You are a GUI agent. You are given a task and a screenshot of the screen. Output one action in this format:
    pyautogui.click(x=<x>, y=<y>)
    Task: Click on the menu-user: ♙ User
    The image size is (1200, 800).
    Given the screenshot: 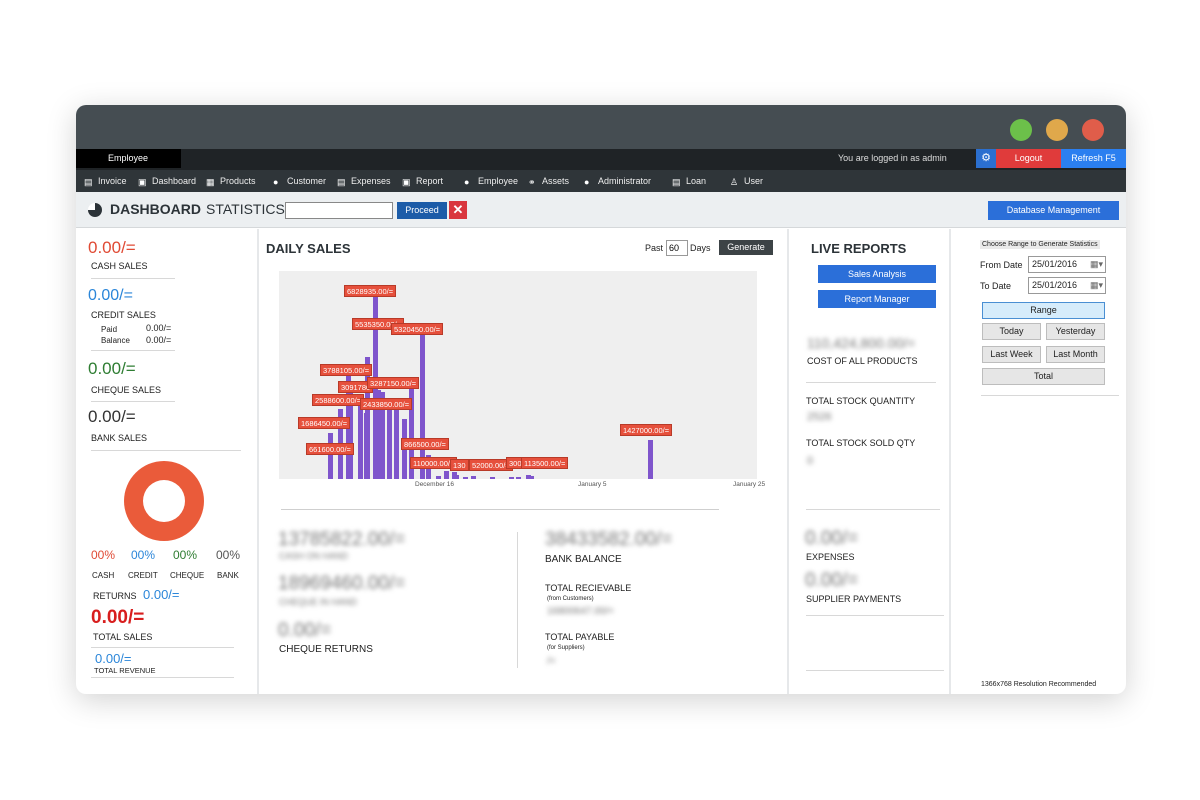 What is the action you would take?
    pyautogui.click(x=746, y=181)
    